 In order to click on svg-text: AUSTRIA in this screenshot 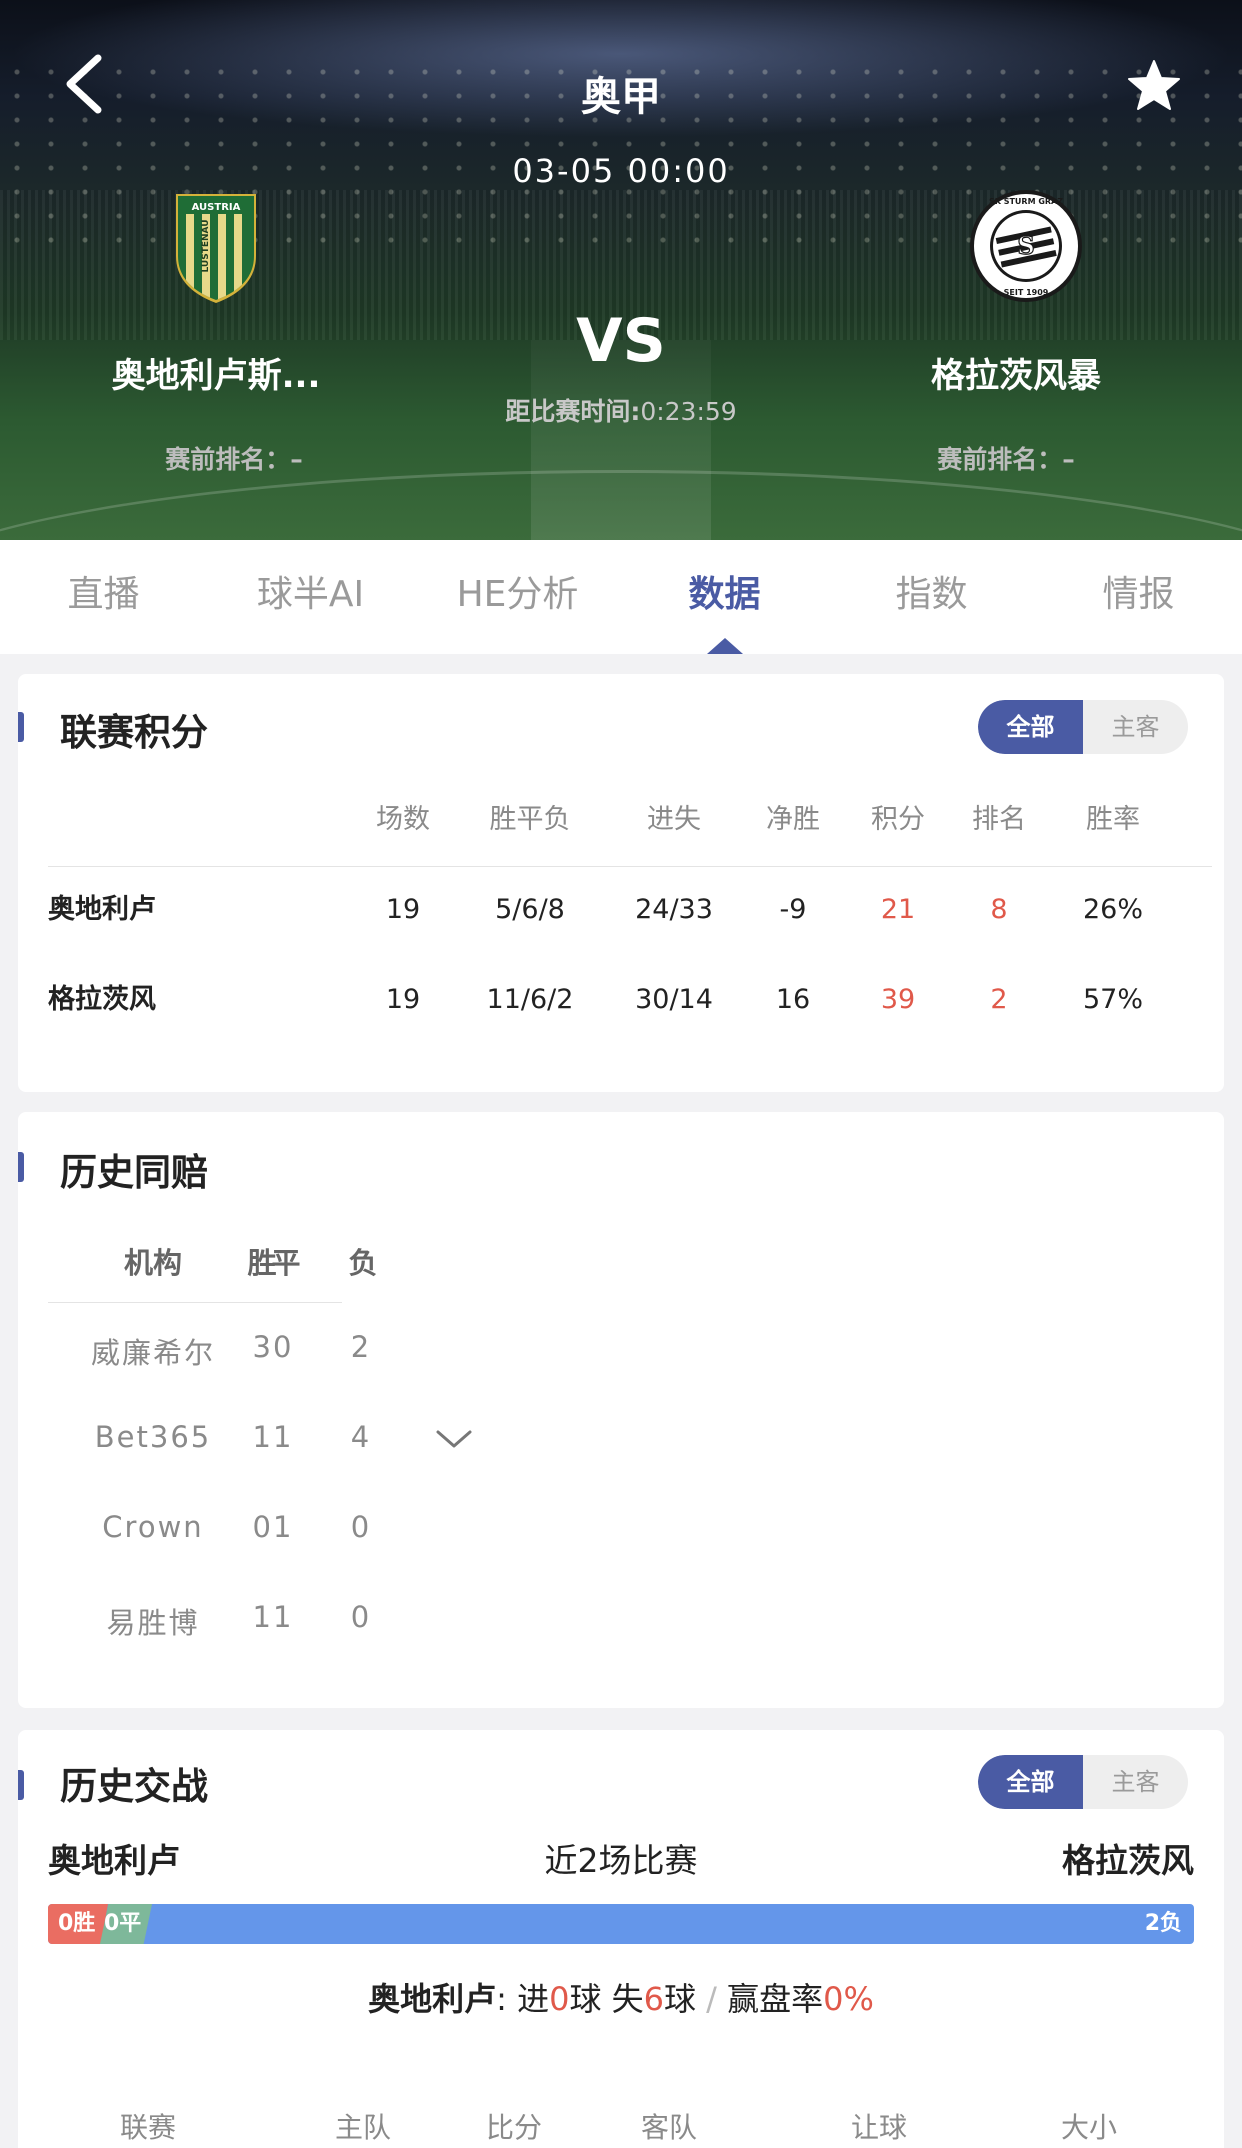, I will do `click(216, 207)`.